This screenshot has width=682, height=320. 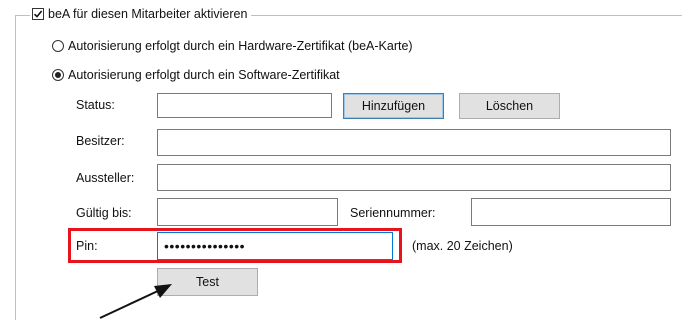 I want to click on delete-button: Löschen, so click(x=509, y=106).